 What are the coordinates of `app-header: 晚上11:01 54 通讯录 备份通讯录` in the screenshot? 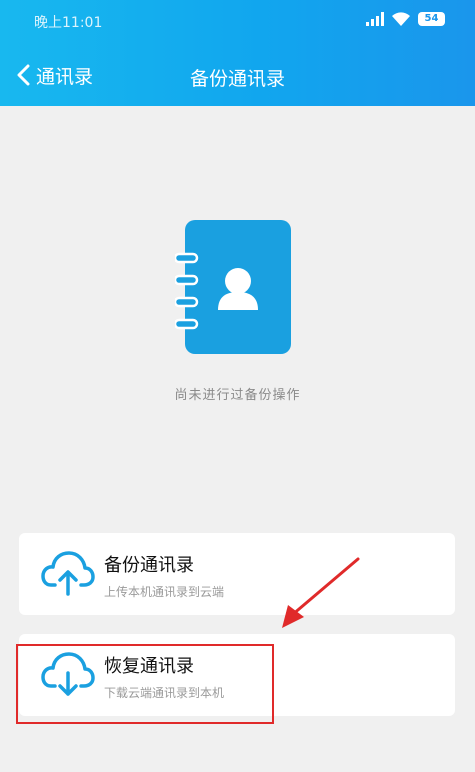 It's located at (237, 53).